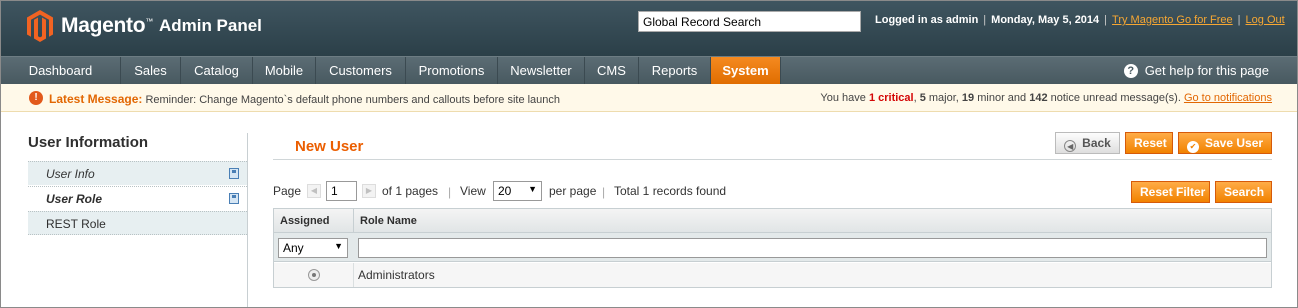 This screenshot has height=308, width=1298. I want to click on sidebar-item-label: User Info, so click(70, 174).